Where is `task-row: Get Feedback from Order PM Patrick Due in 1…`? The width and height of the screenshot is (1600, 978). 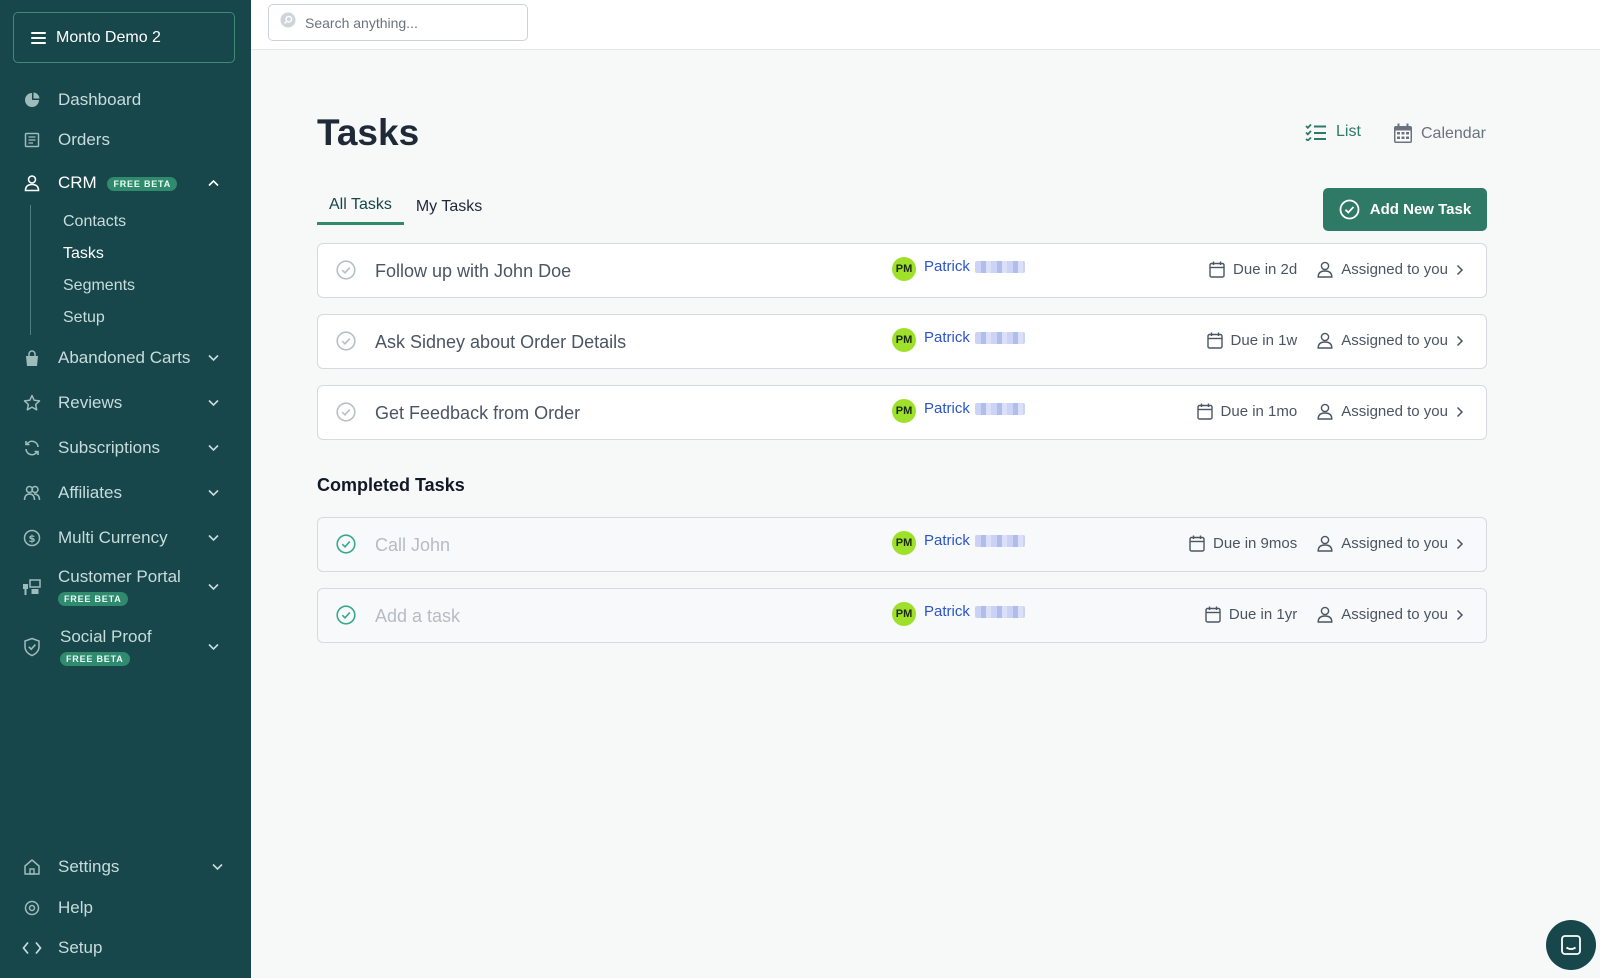 task-row: Get Feedback from Order PM Patrick Due in 1… is located at coordinates (902, 412).